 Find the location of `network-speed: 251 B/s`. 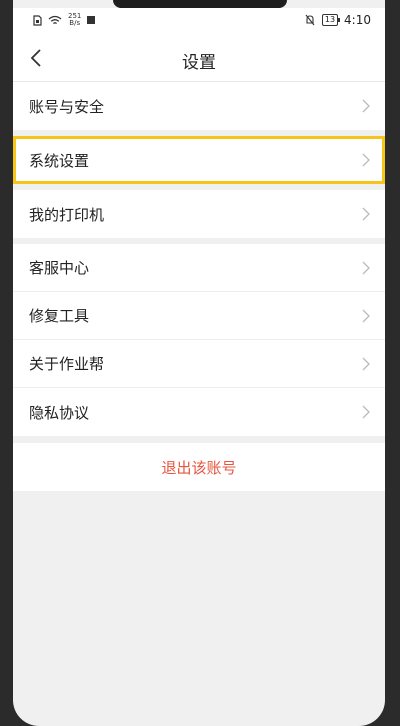

network-speed: 251 B/s is located at coordinates (74, 20).